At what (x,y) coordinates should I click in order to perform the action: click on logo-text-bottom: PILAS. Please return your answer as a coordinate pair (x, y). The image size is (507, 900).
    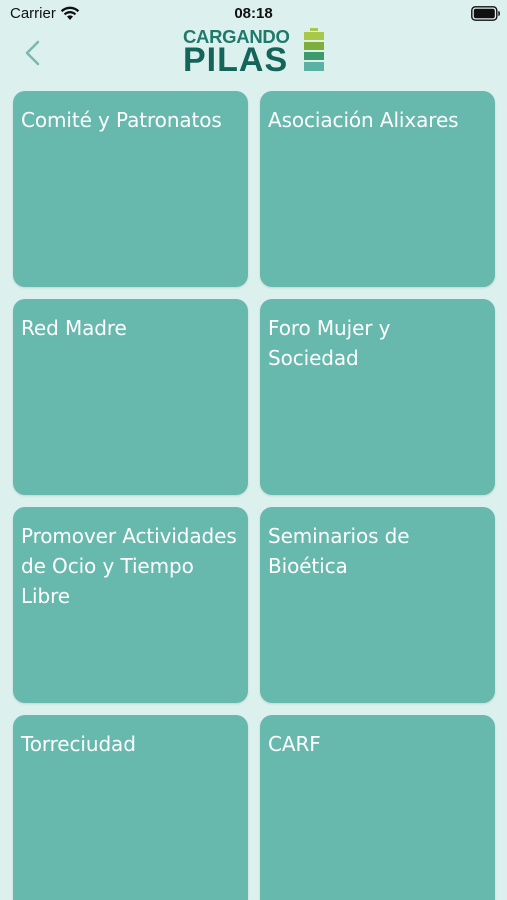
    Looking at the image, I should click on (236, 60).